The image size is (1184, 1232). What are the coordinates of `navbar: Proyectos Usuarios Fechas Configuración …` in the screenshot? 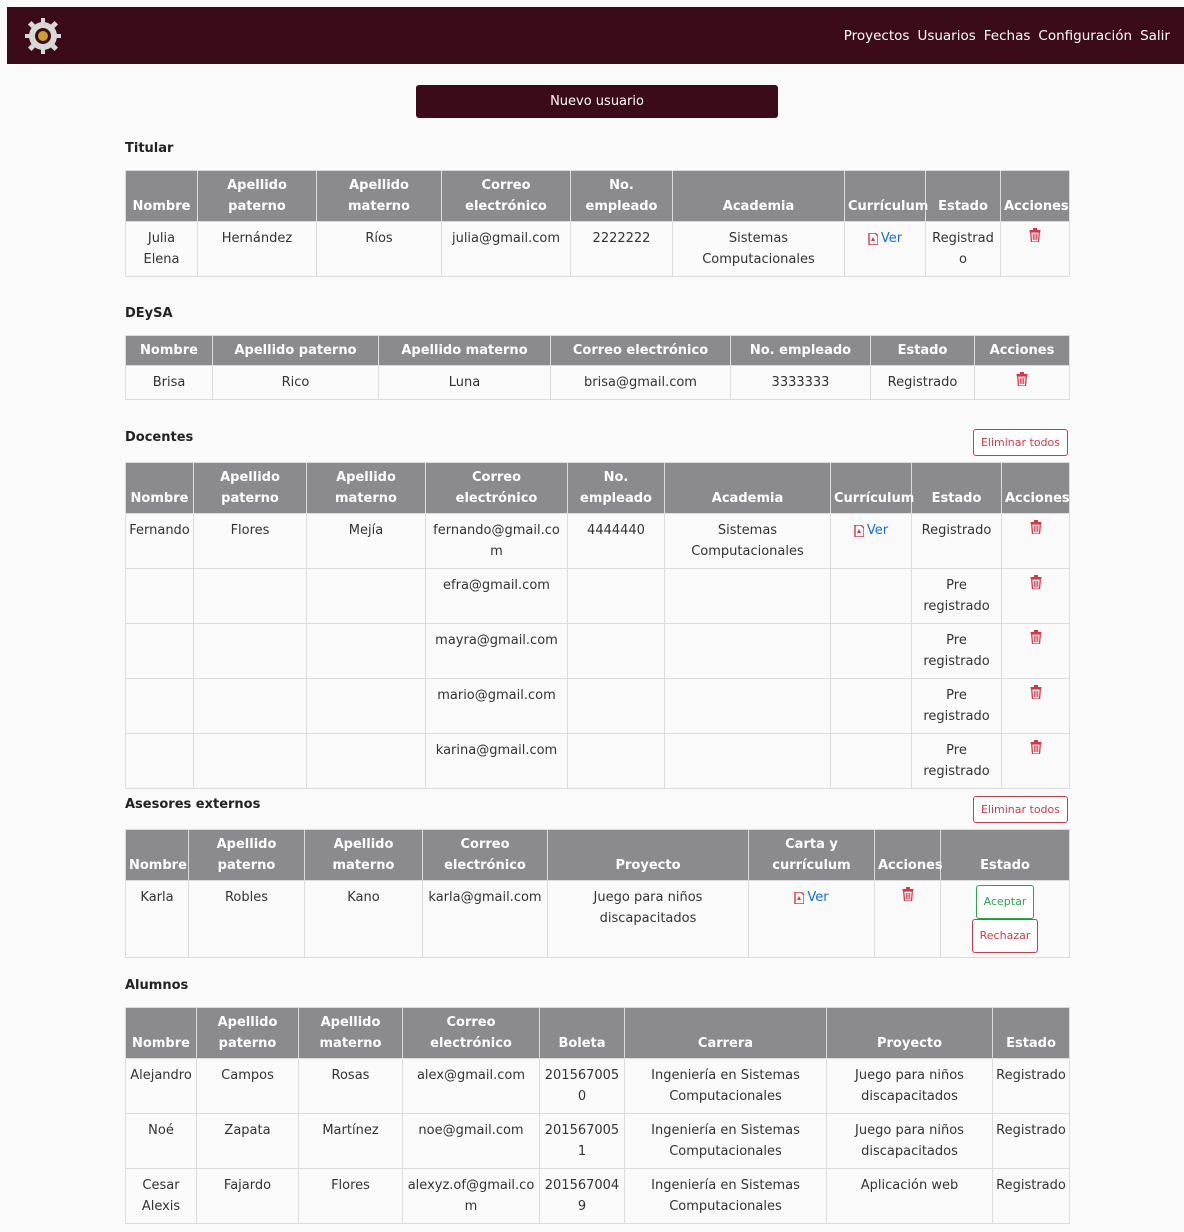 It's located at (595, 35).